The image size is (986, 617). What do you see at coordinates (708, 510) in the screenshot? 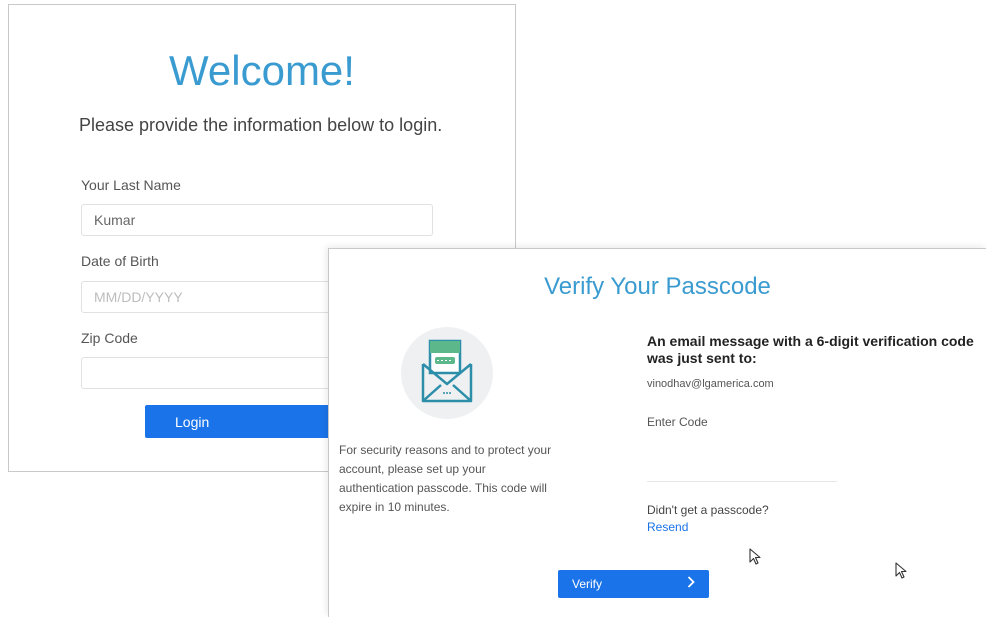
I see `no-passcode-text: Didn't get a passcode?` at bounding box center [708, 510].